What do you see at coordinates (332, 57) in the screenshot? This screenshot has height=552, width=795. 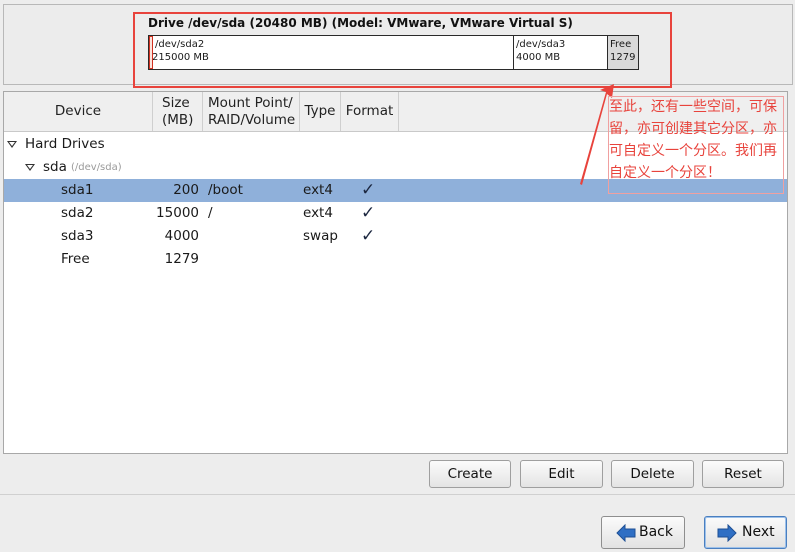 I see `segment-sda2-size: 215000 MB` at bounding box center [332, 57].